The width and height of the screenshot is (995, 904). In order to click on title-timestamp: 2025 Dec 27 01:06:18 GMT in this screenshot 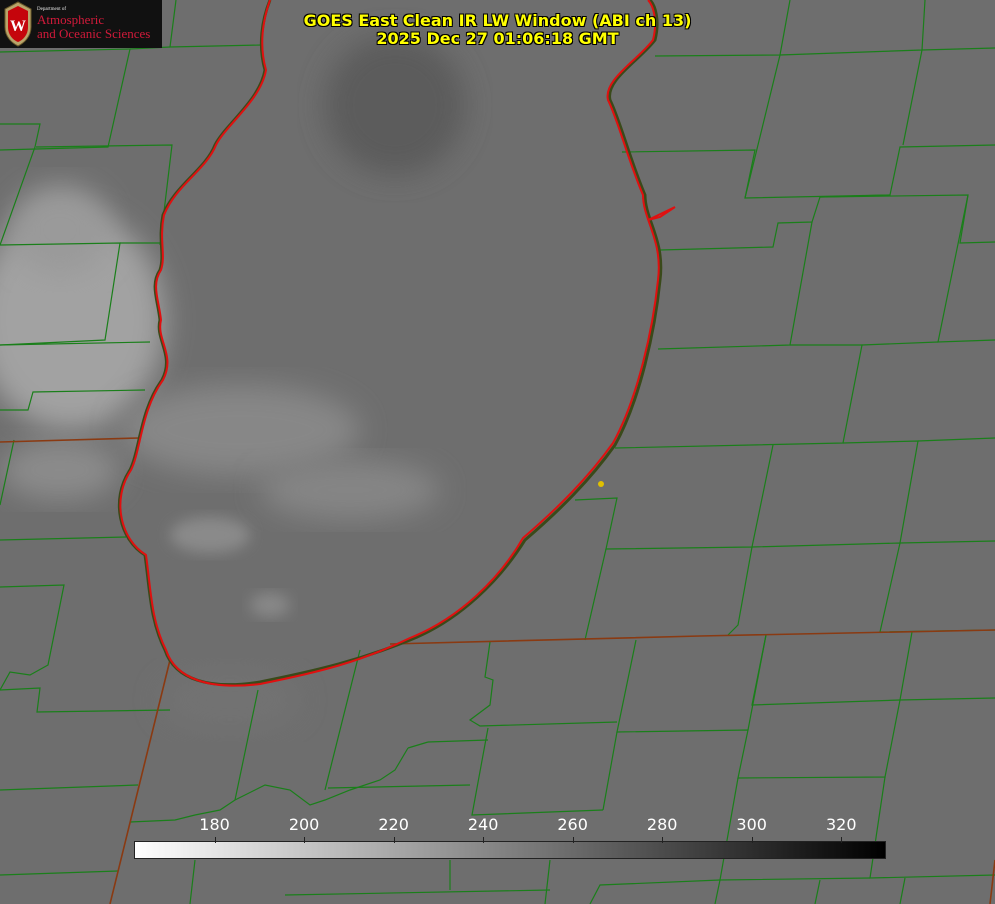, I will do `click(497, 38)`.